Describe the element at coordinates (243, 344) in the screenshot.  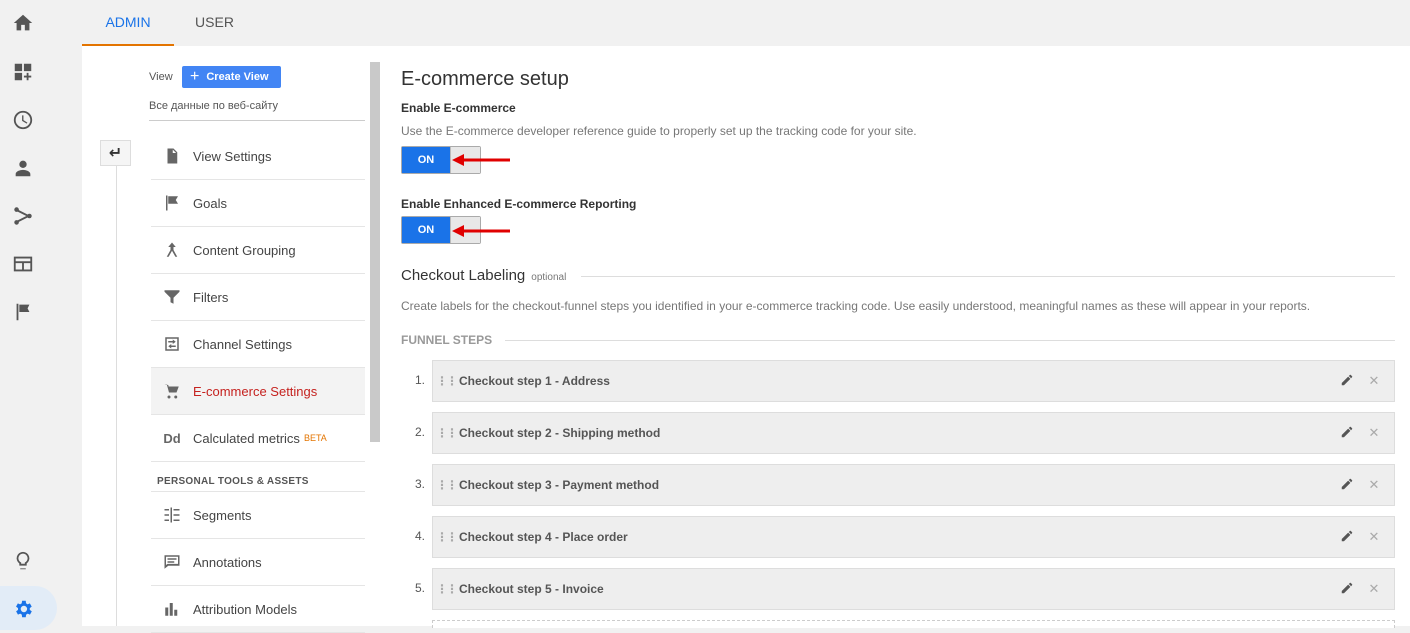
I see `nav-item-label: Channel Settings` at that location.